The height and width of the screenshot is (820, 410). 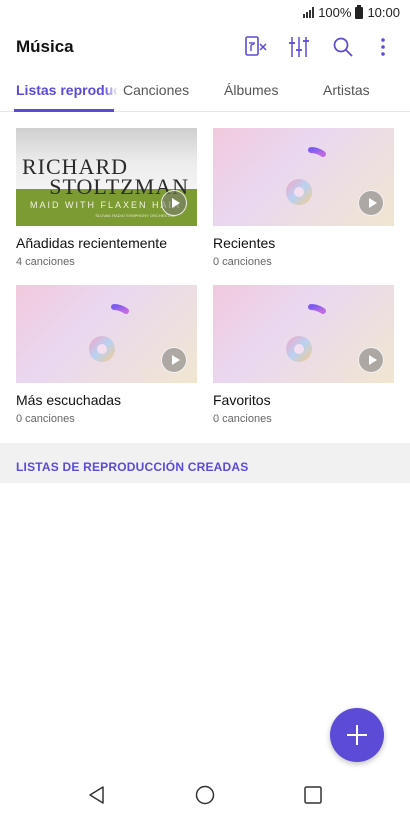 I want to click on playlist-clear-button, so click(x=255, y=47).